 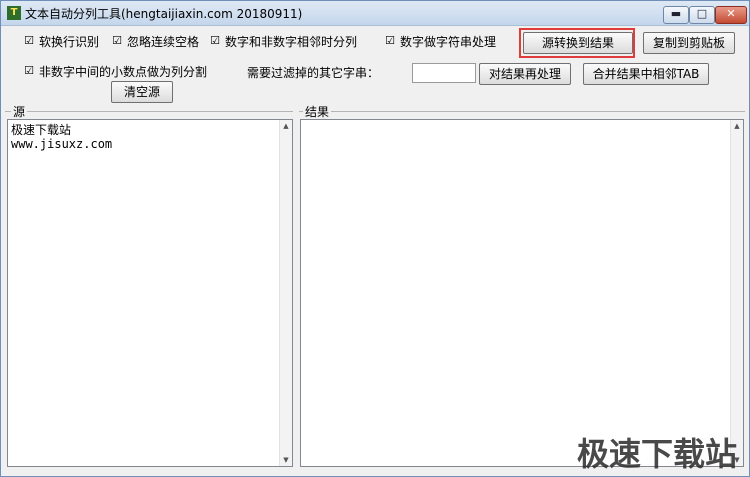 I want to click on source-scrollbar: ▲ ▼, so click(x=285, y=293).